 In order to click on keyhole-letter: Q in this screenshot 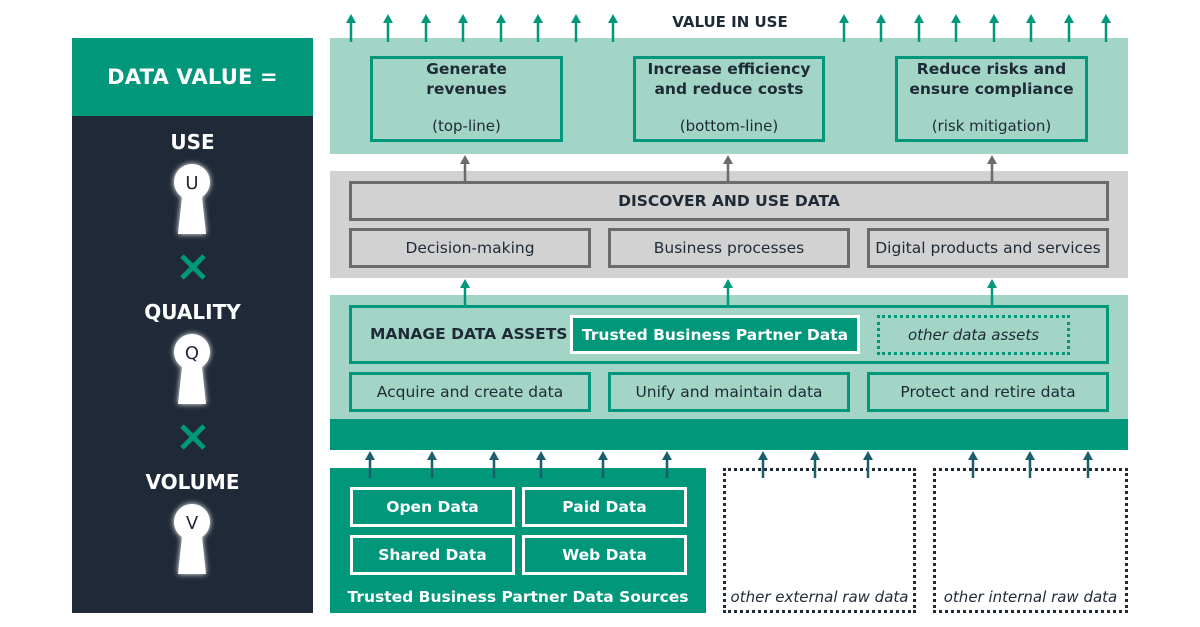, I will do `click(192, 353)`.